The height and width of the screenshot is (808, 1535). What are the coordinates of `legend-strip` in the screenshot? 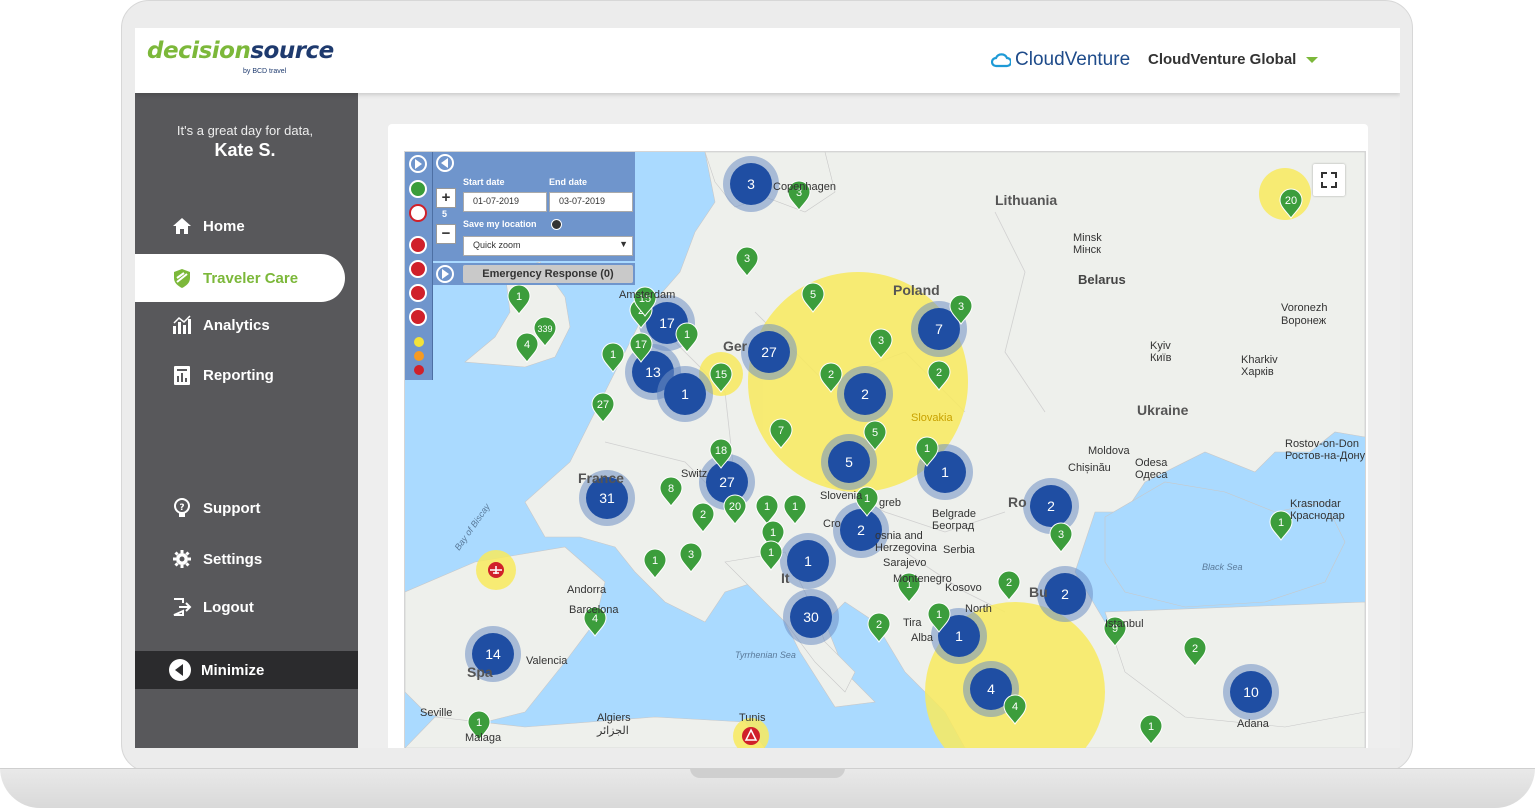 It's located at (419, 266).